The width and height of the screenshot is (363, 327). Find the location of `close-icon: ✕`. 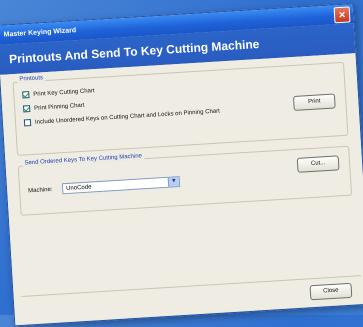

close-icon: ✕ is located at coordinates (342, 15).